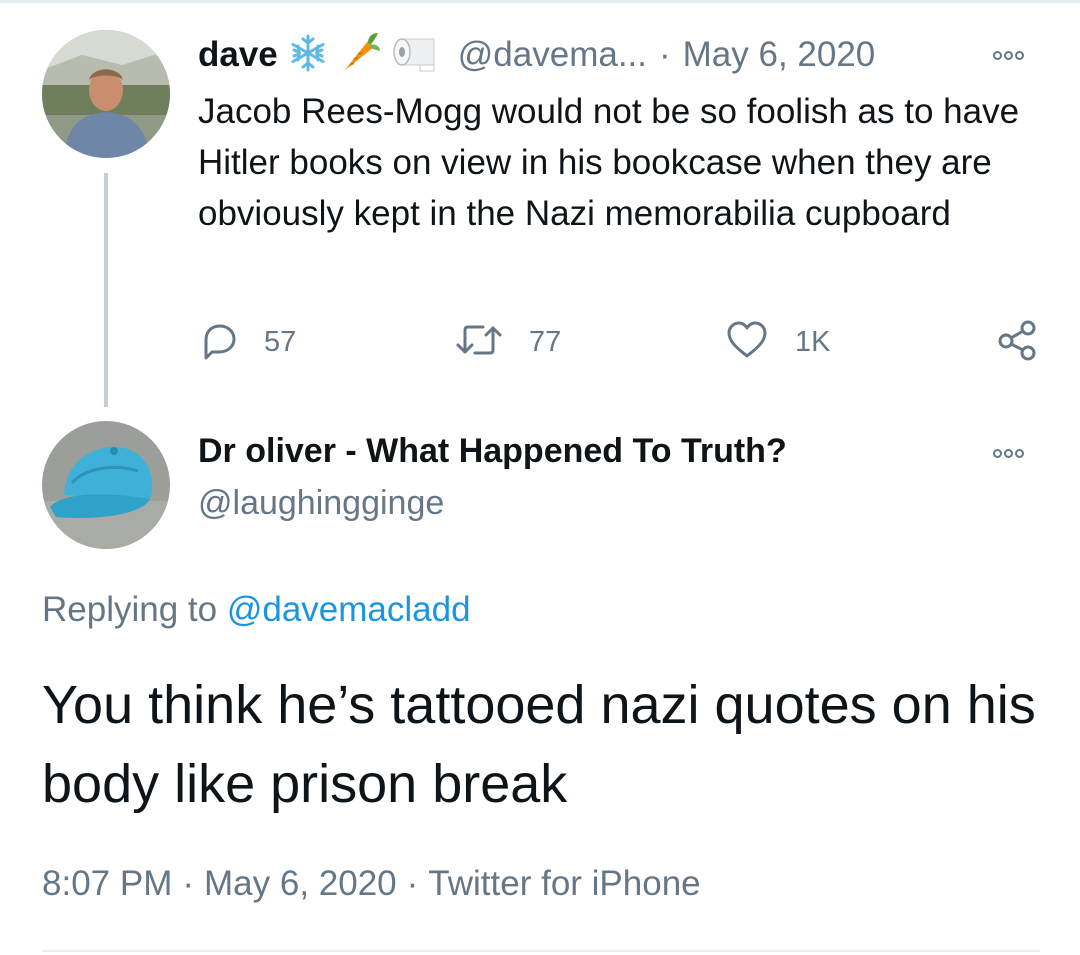  Describe the element at coordinates (1008, 453) in the screenshot. I see `reply-more-options-icon` at that location.